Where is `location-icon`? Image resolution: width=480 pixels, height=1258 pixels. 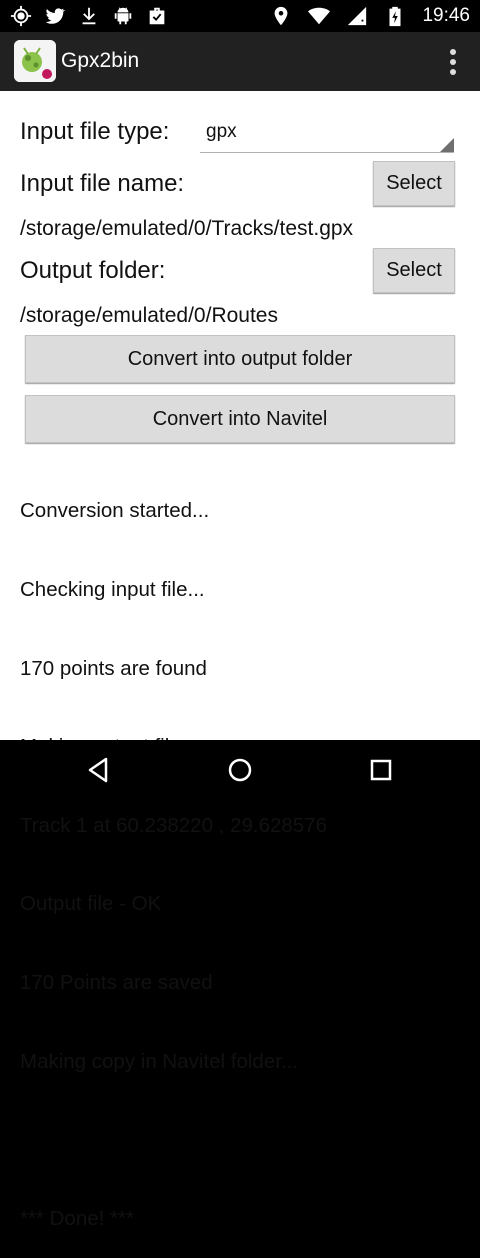
location-icon is located at coordinates (281, 16).